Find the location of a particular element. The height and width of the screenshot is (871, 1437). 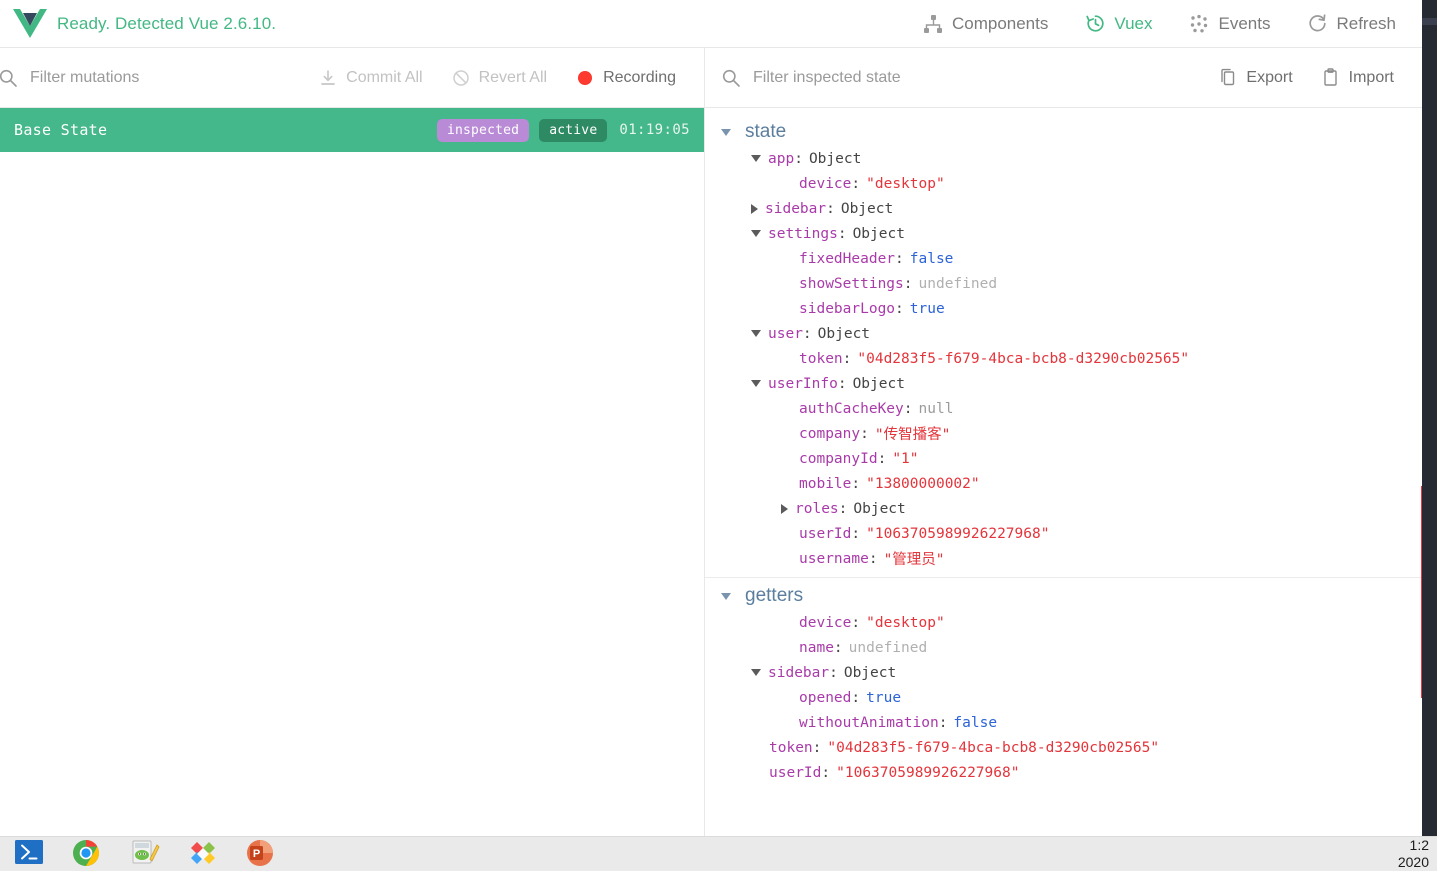

status-text: Ready. Detected Vue 2.6.10. is located at coordinates (167, 23).